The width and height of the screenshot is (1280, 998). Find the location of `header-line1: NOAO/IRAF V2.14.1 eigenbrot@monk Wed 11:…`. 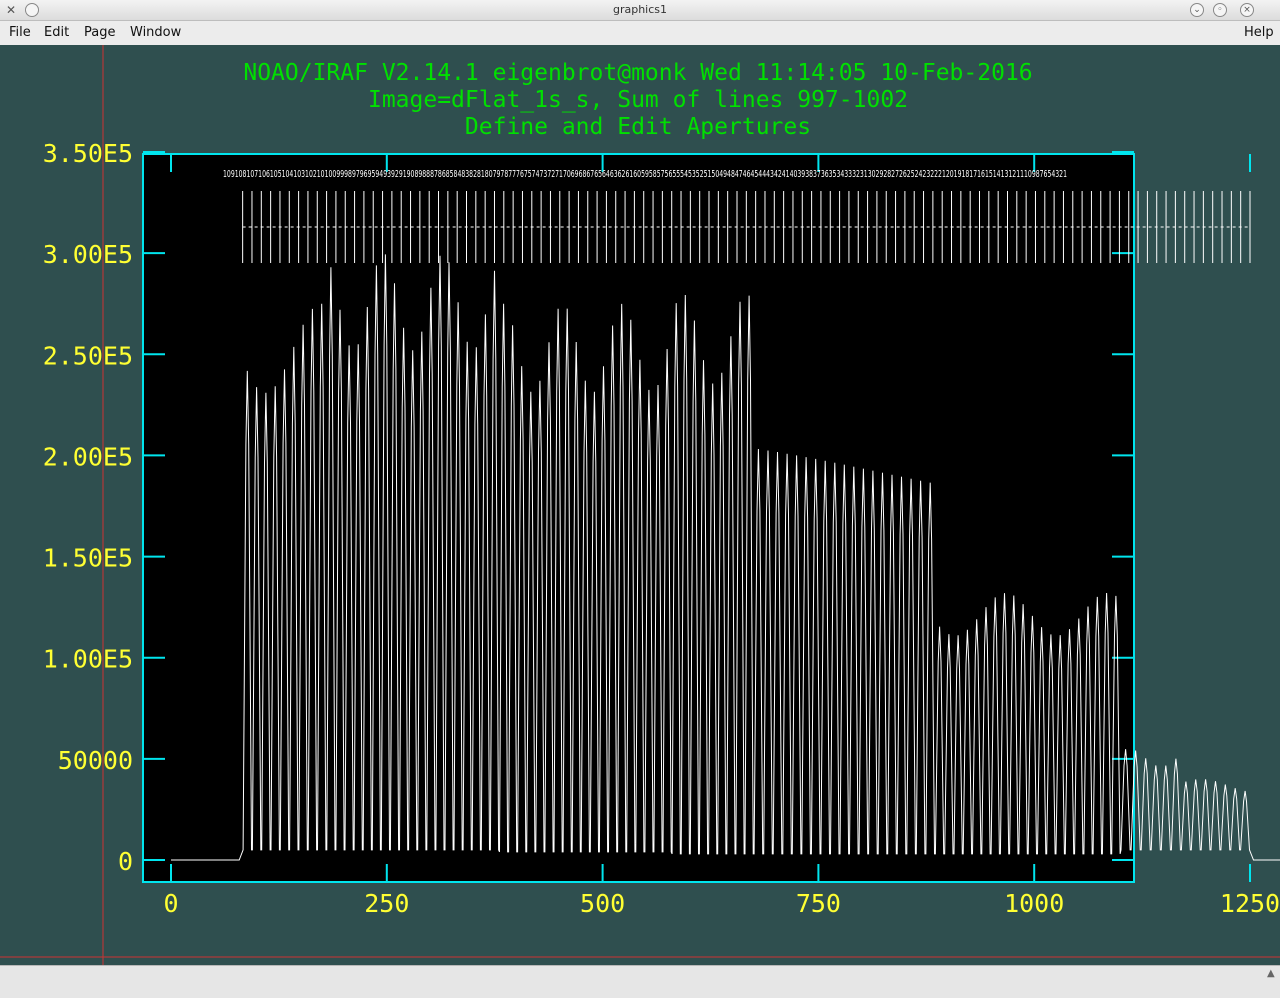

header-line1: NOAO/IRAF V2.14.1 eigenbrot@monk Wed 11:… is located at coordinates (637, 73).